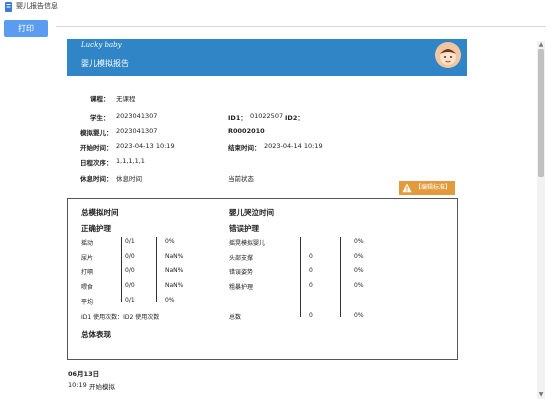 The height and width of the screenshot is (404, 553). What do you see at coordinates (541, 395) in the screenshot?
I see `scroll-down-arrow-icon: ▼` at bounding box center [541, 395].